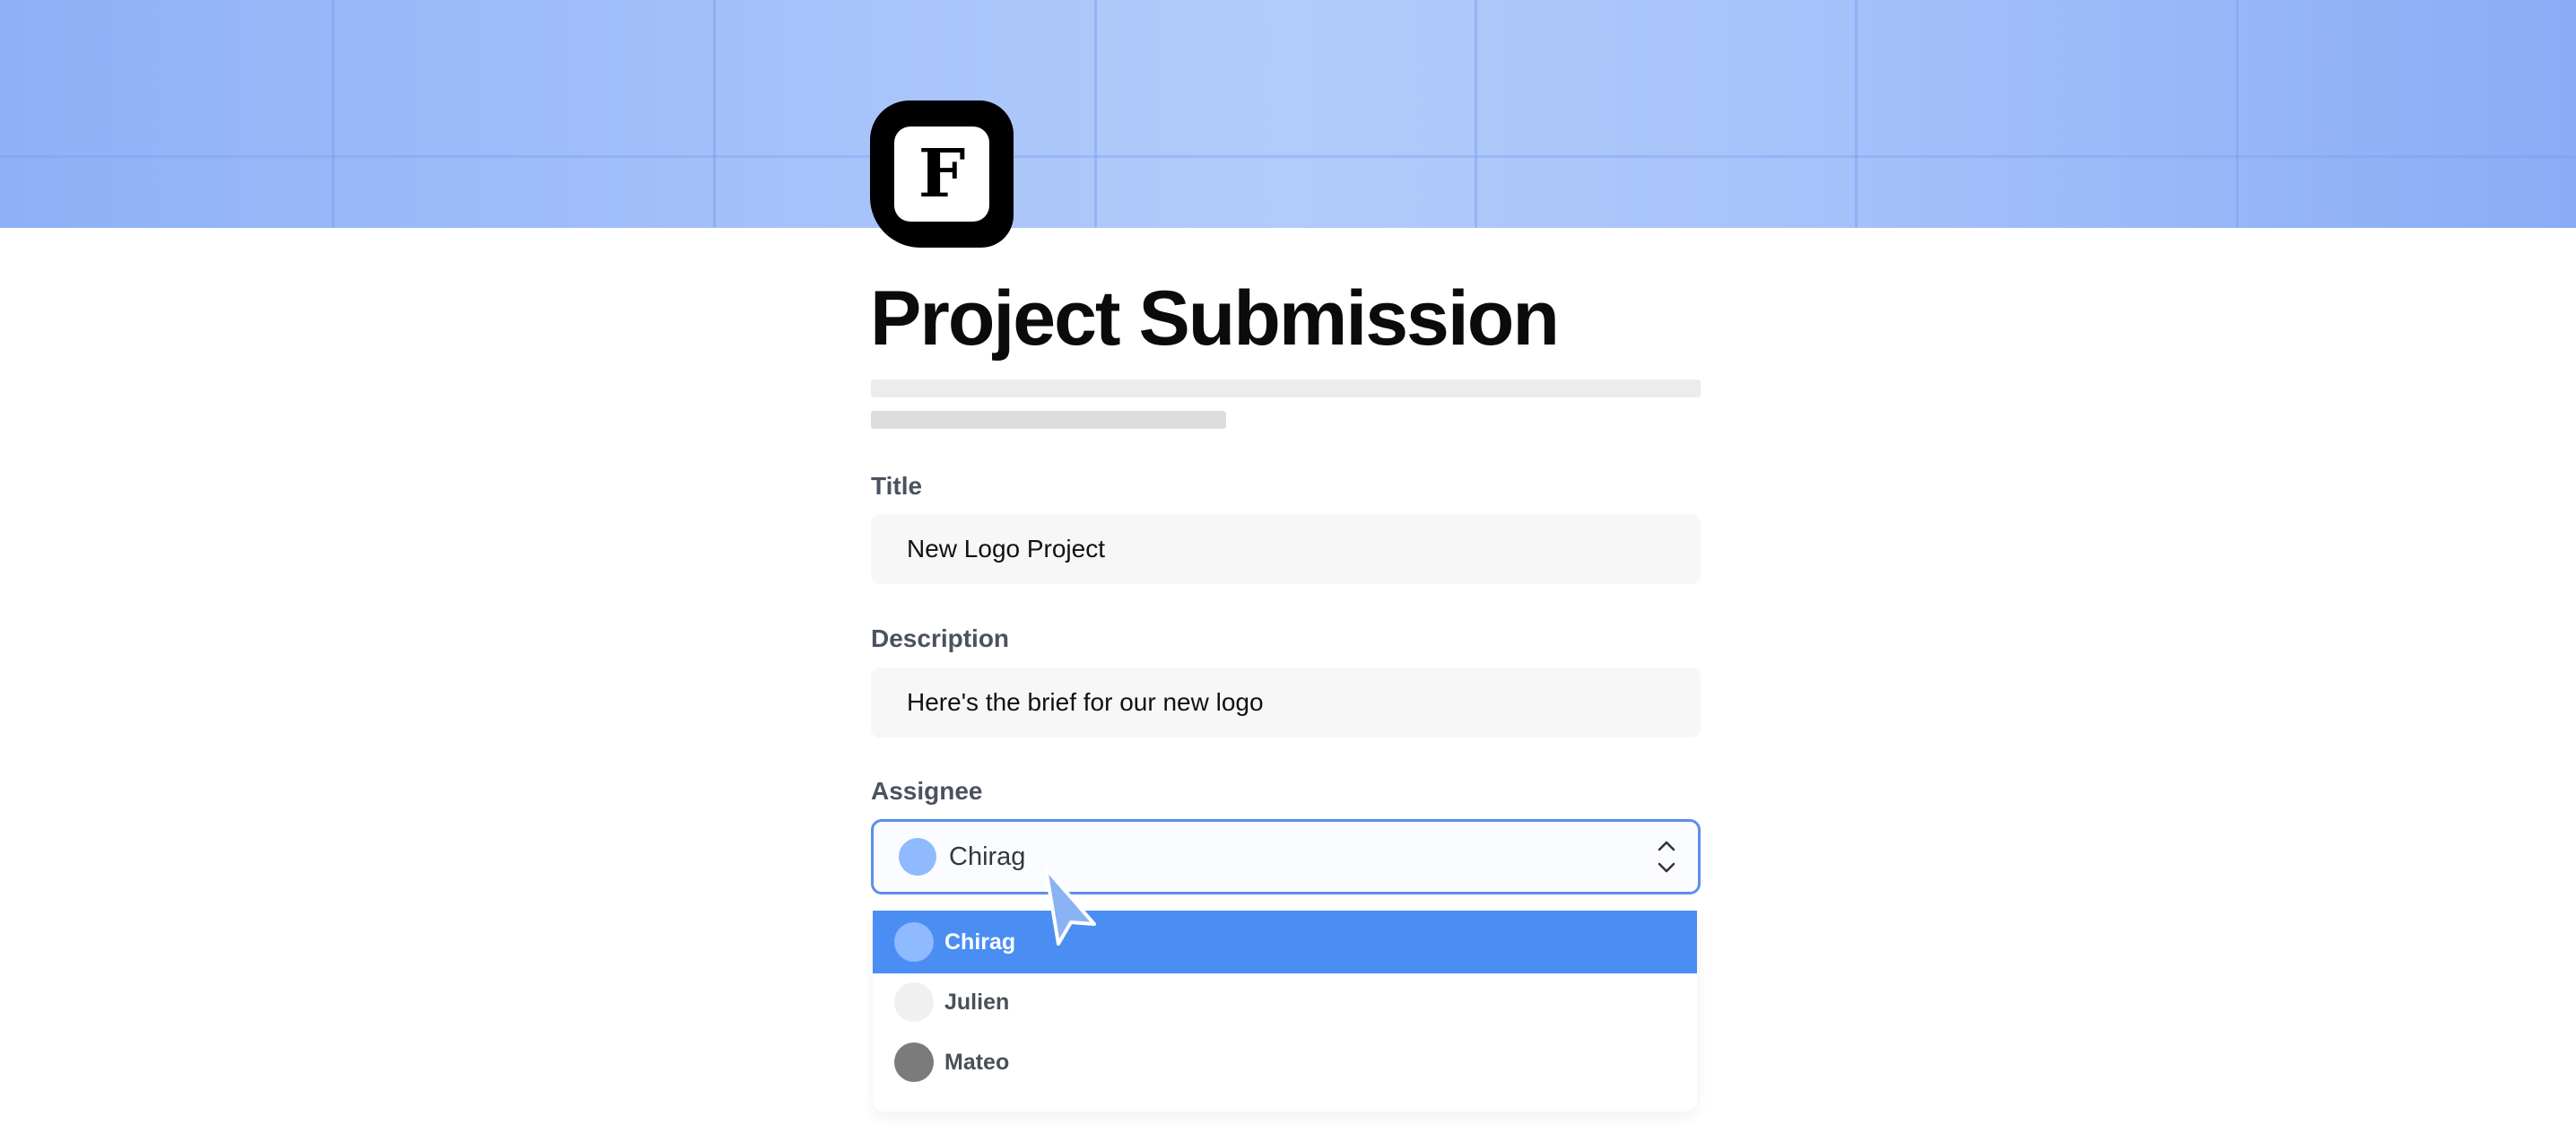 The image size is (2576, 1143). I want to click on title-input: New Logo Project, so click(1286, 549).